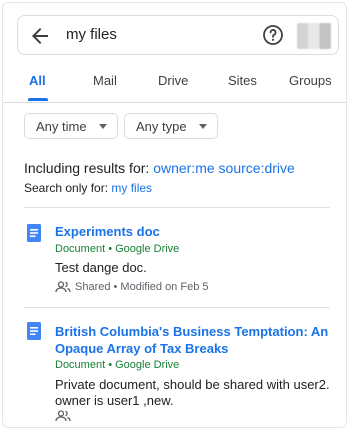 The height and width of the screenshot is (430, 350). I want to click on any-type-label: Any type, so click(161, 126).